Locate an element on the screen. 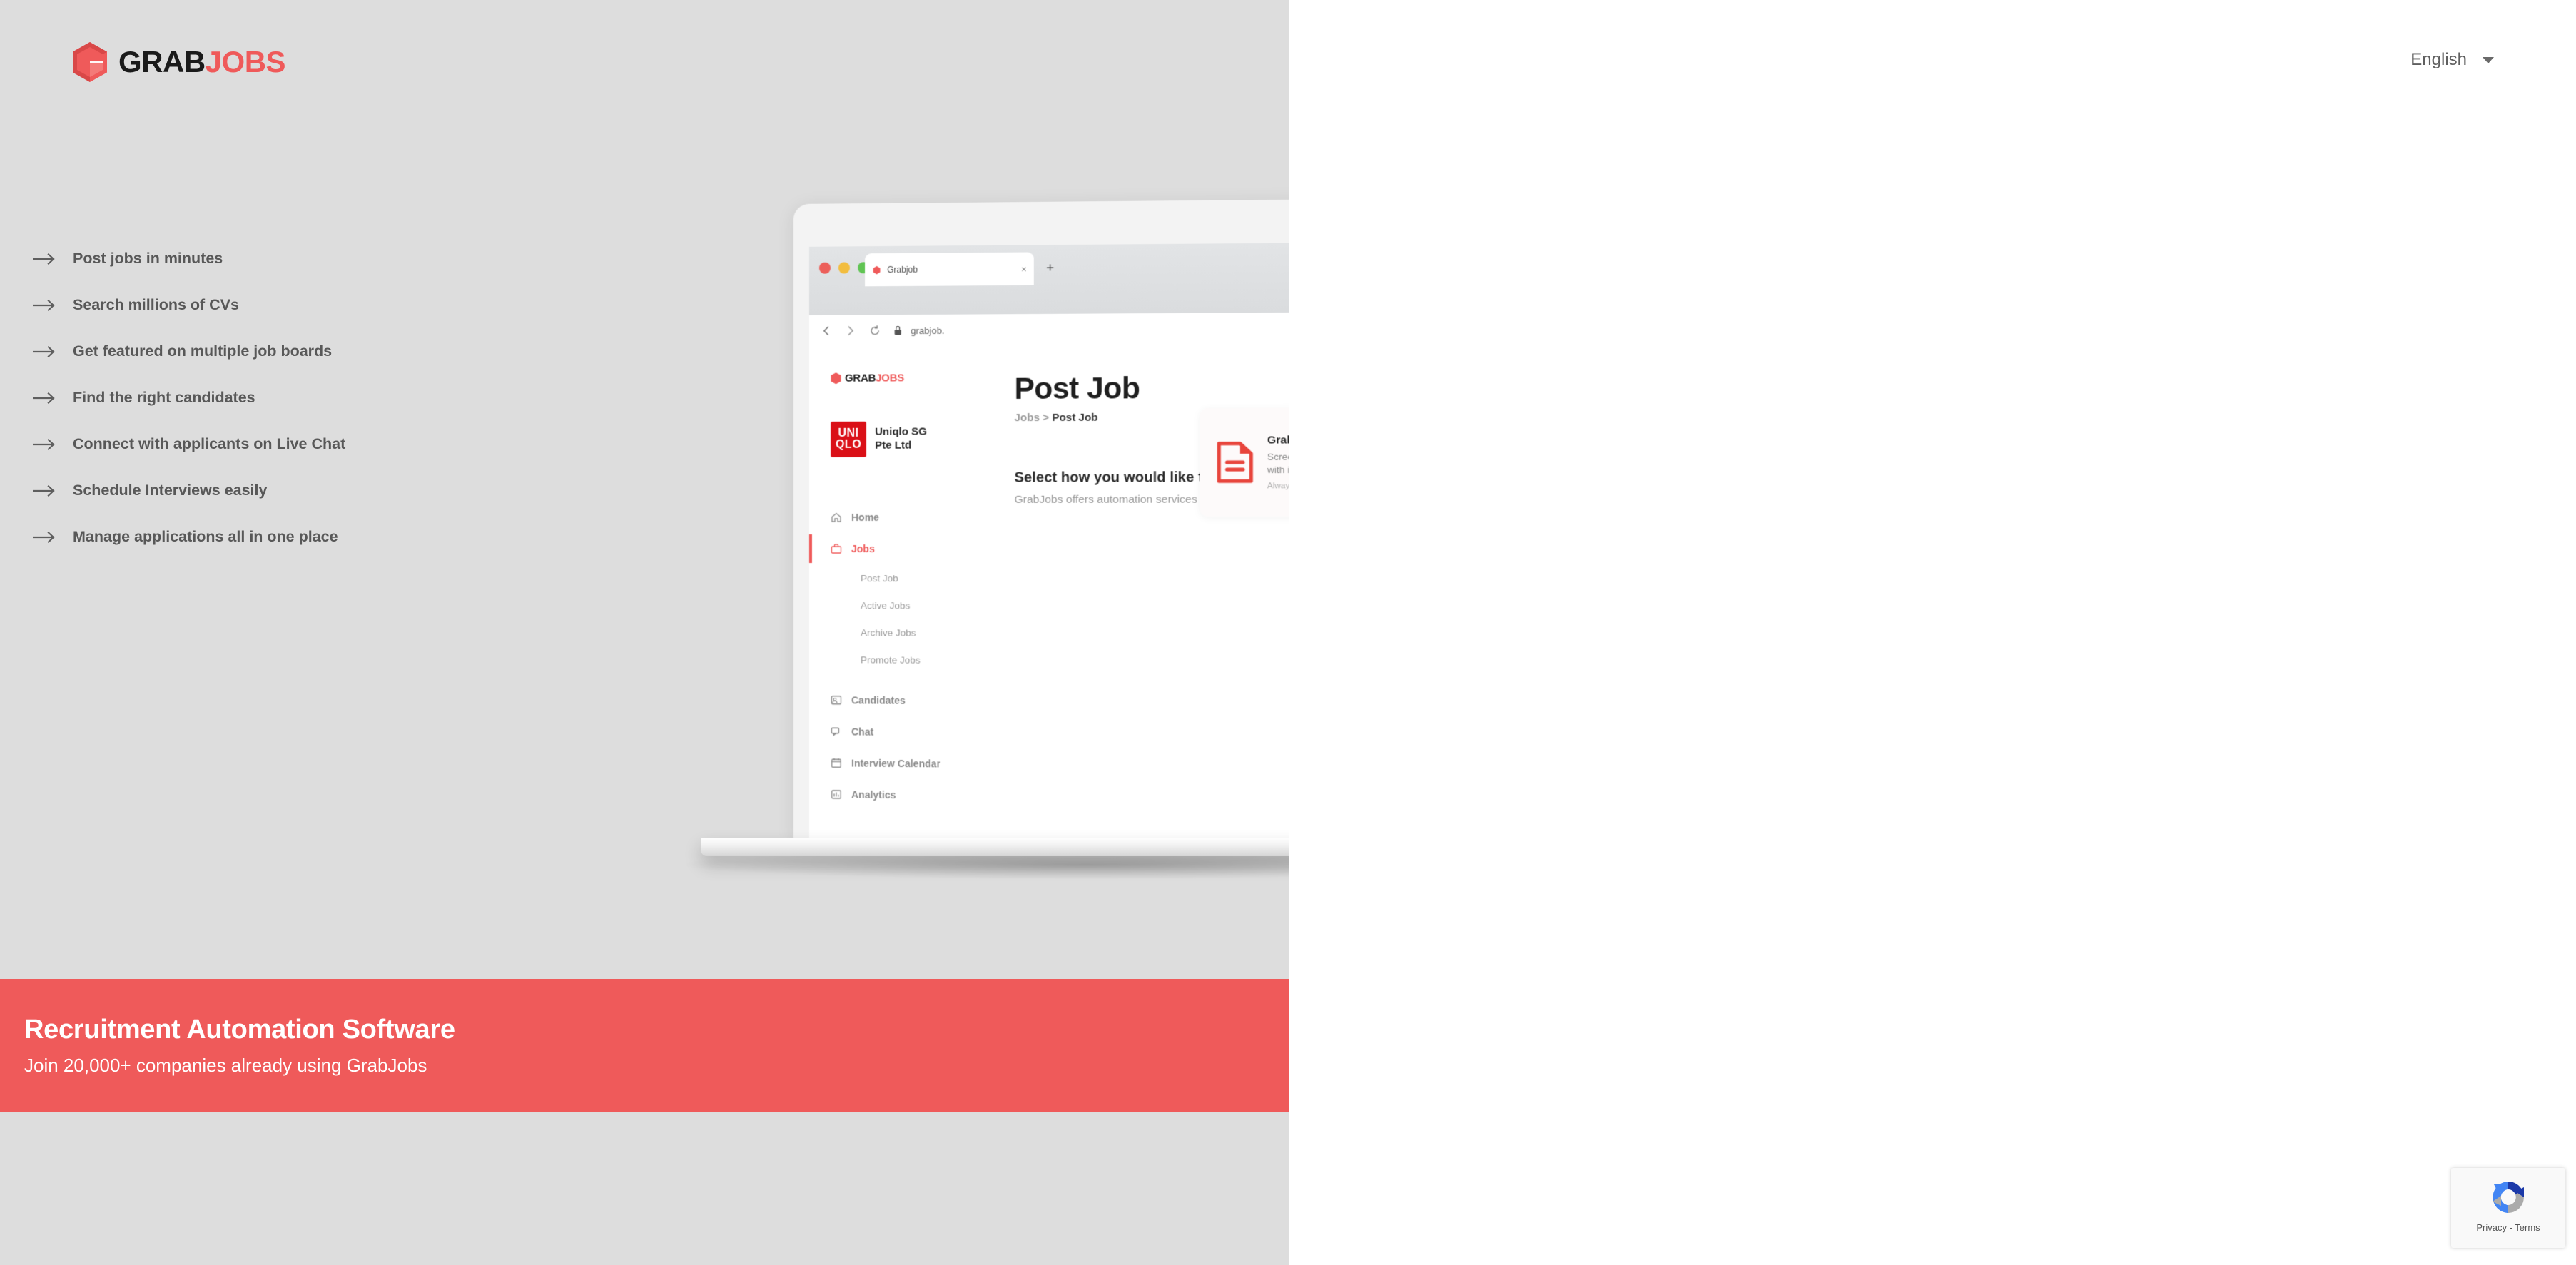  mockup-logo-wordmark: GRABJOBS is located at coordinates (874, 378).